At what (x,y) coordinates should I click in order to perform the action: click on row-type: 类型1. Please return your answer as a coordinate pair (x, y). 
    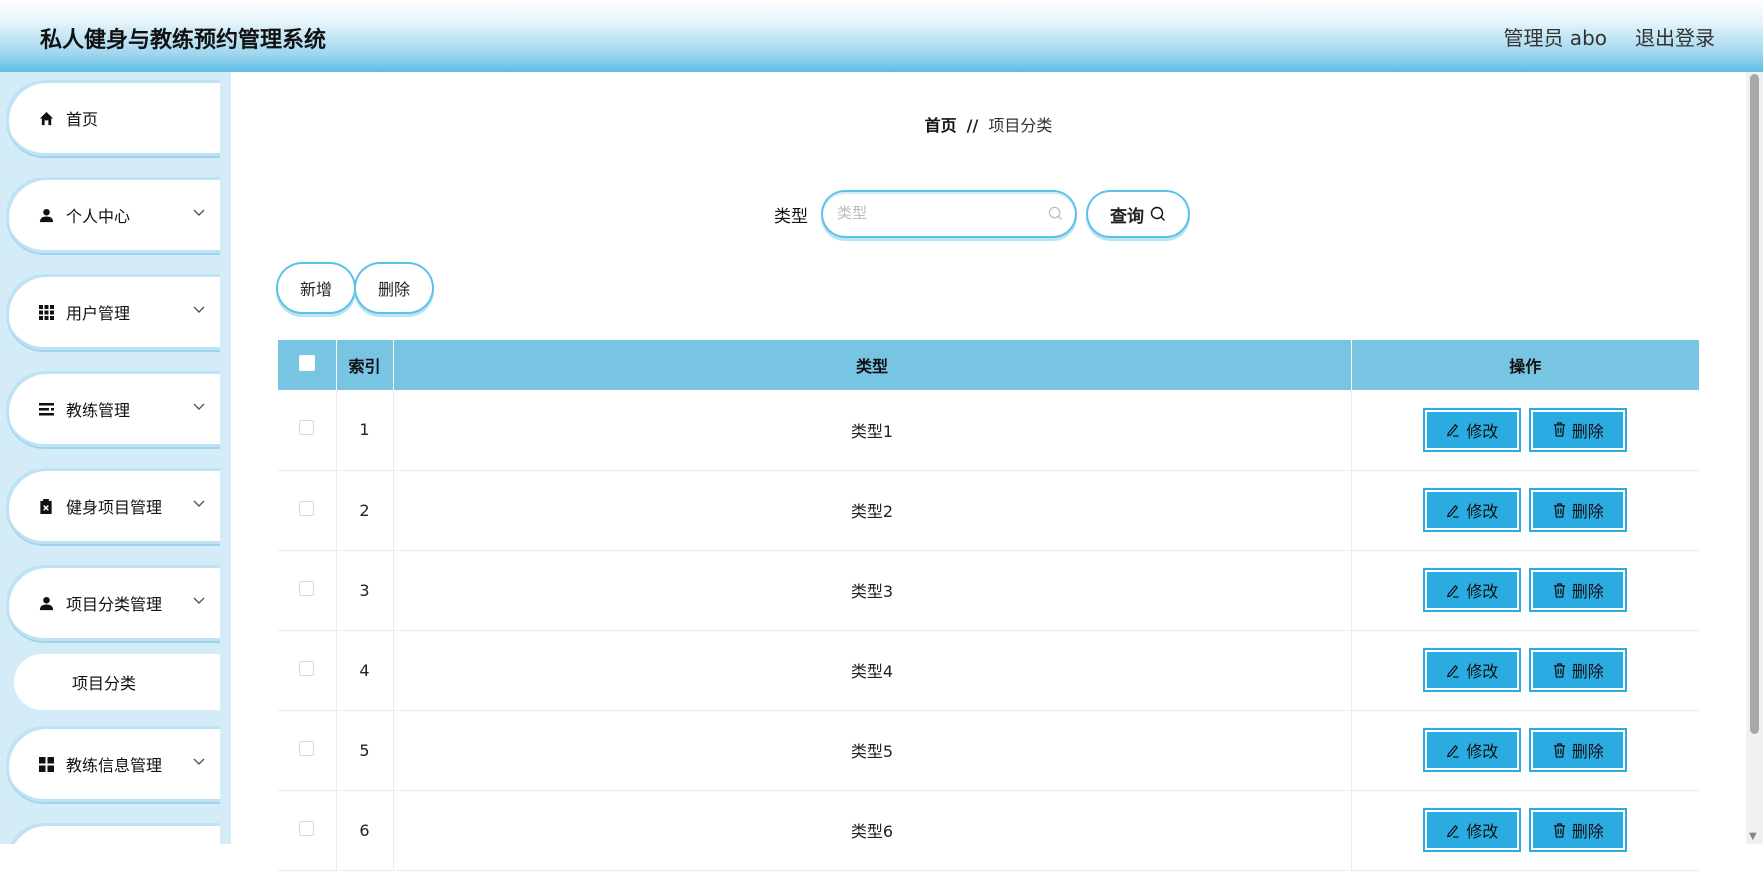
    Looking at the image, I should click on (872, 430).